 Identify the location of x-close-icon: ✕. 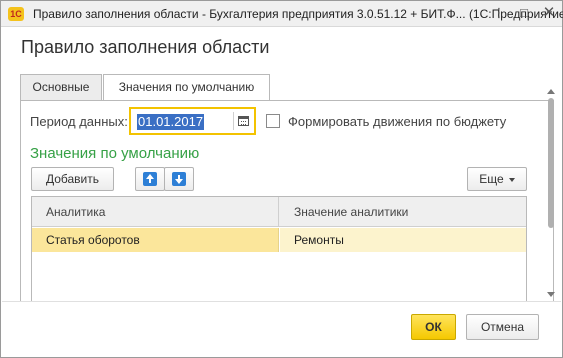
(549, 13).